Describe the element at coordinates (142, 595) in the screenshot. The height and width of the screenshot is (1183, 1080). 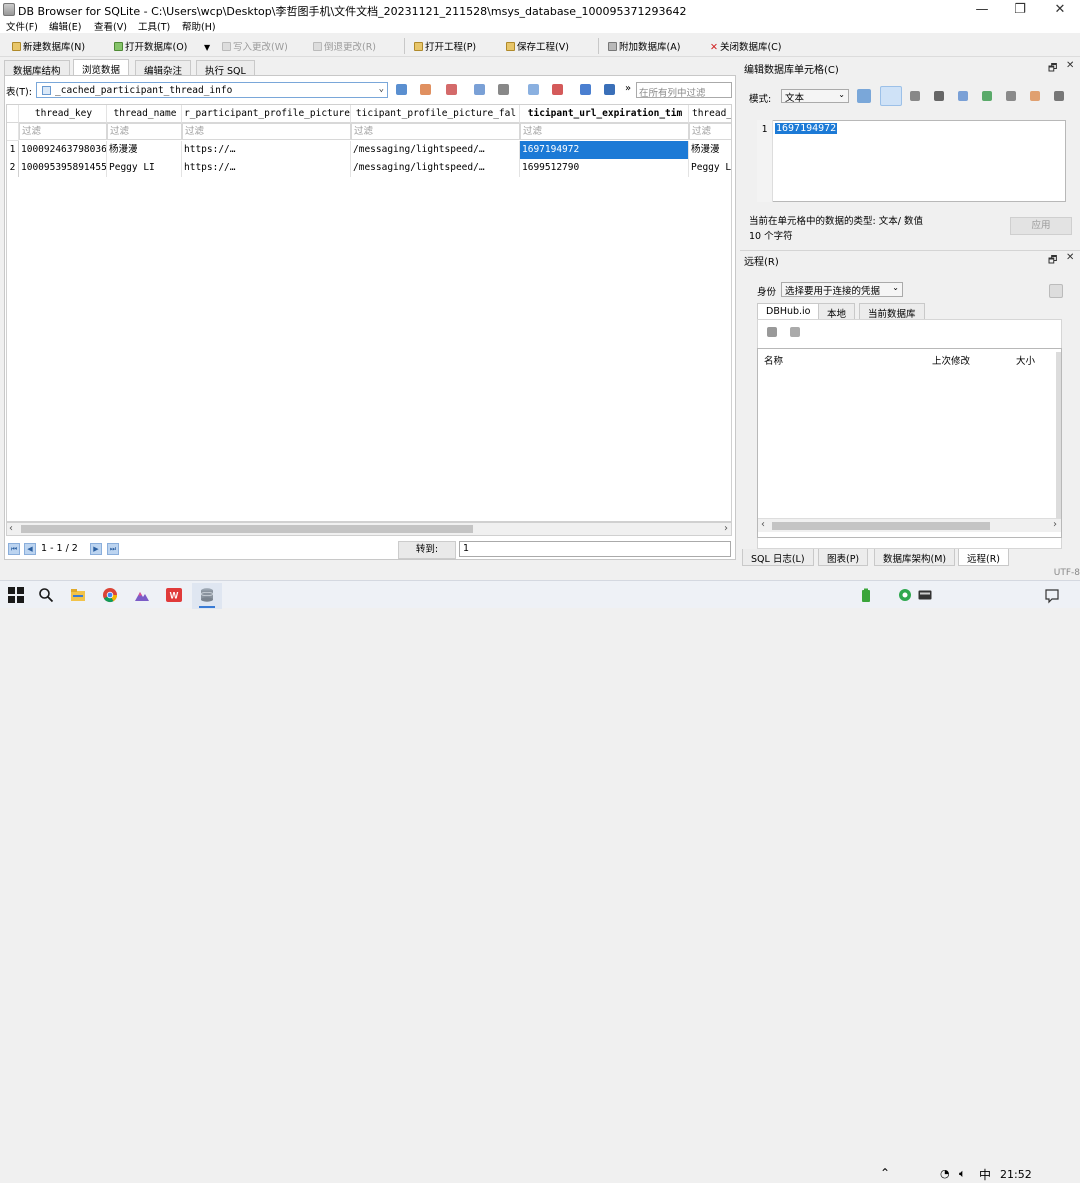
I see `mountain-app-icon` at that location.